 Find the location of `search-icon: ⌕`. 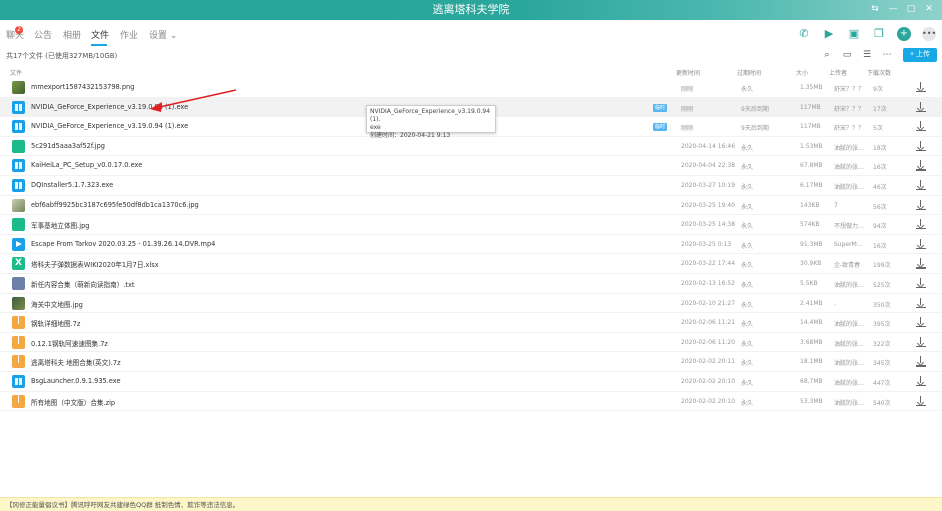

search-icon: ⌕ is located at coordinates (827, 55).